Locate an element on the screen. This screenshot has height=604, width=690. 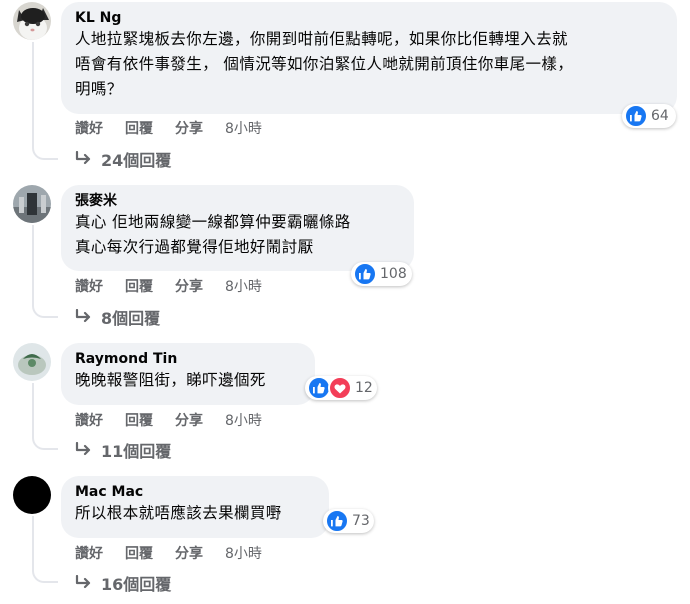
reaction-summary: 64 is located at coordinates (649, 116).